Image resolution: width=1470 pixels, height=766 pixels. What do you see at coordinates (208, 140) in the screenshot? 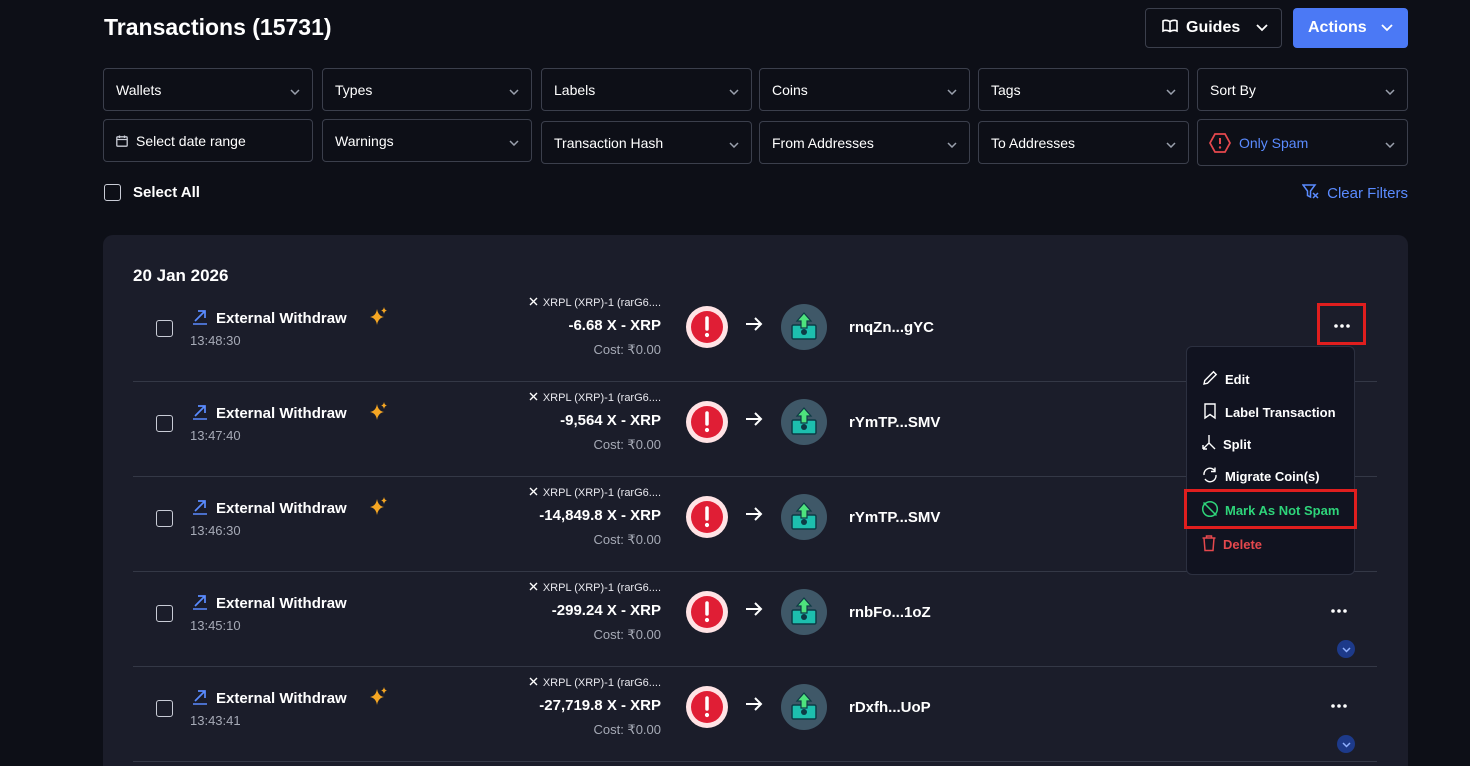
I see `date-range-filter: Select date range` at bounding box center [208, 140].